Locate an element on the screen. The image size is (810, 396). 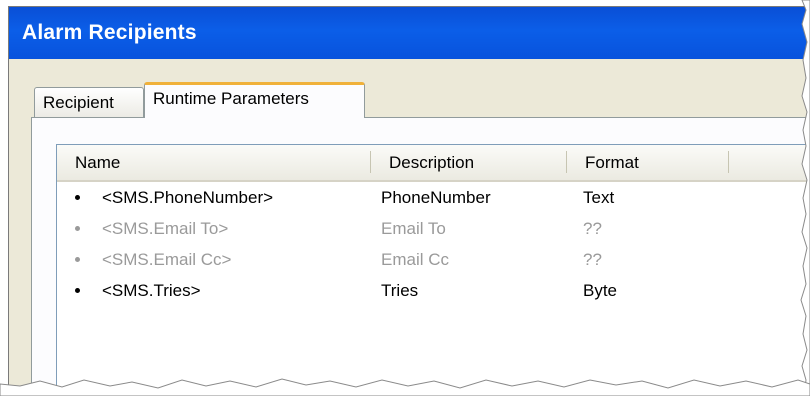
param-name: <SMS.Email Cc> is located at coordinates (167, 259).